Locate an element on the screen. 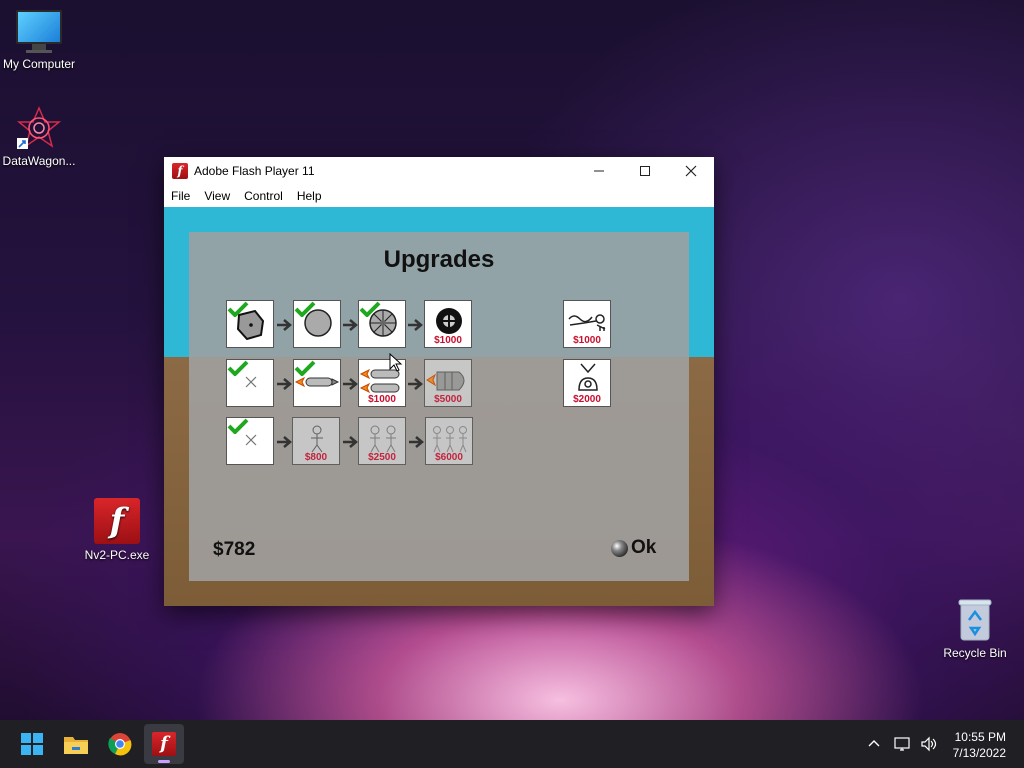 This screenshot has width=1024, height=768. taskbar-flash-player: f is located at coordinates (164, 744).